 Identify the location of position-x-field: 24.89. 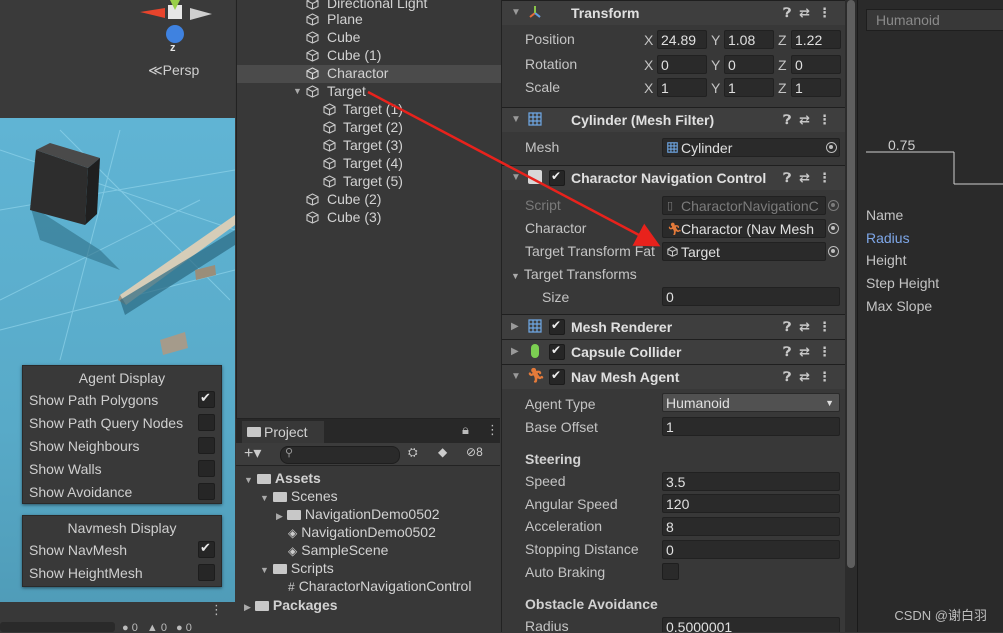
(682, 39).